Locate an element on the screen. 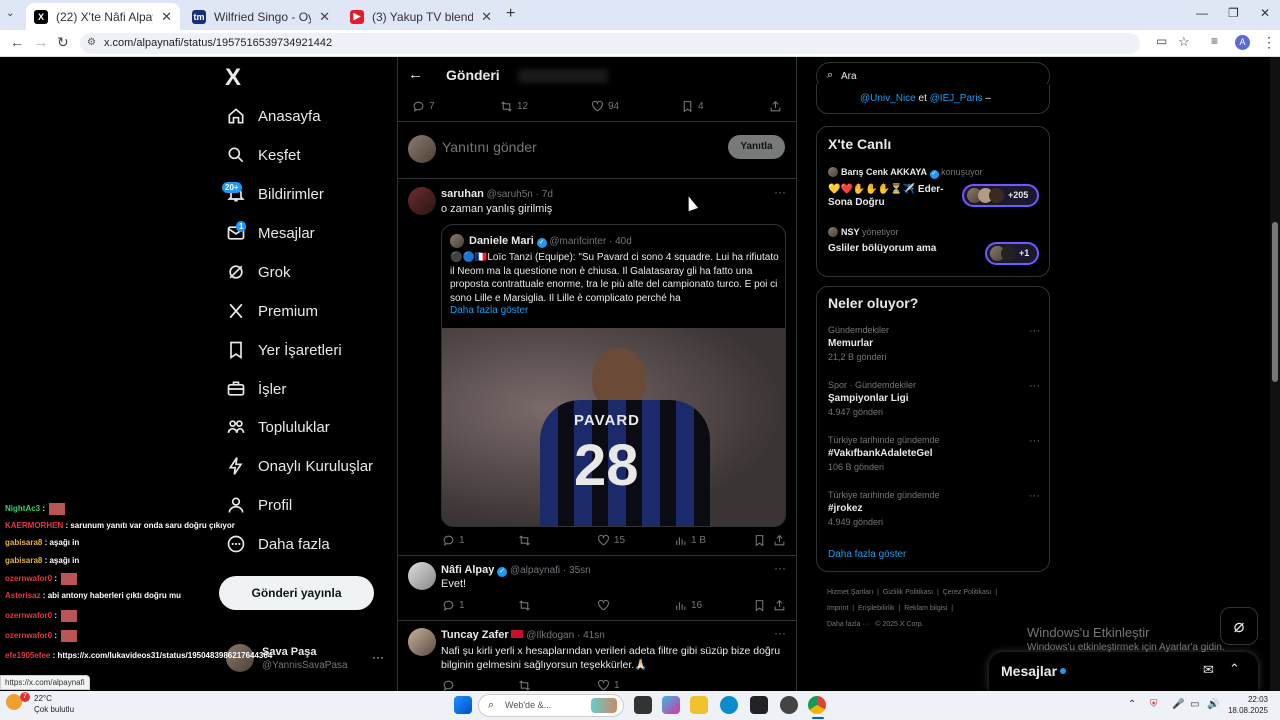  security-icon: ⛨ is located at coordinates (1154, 704).